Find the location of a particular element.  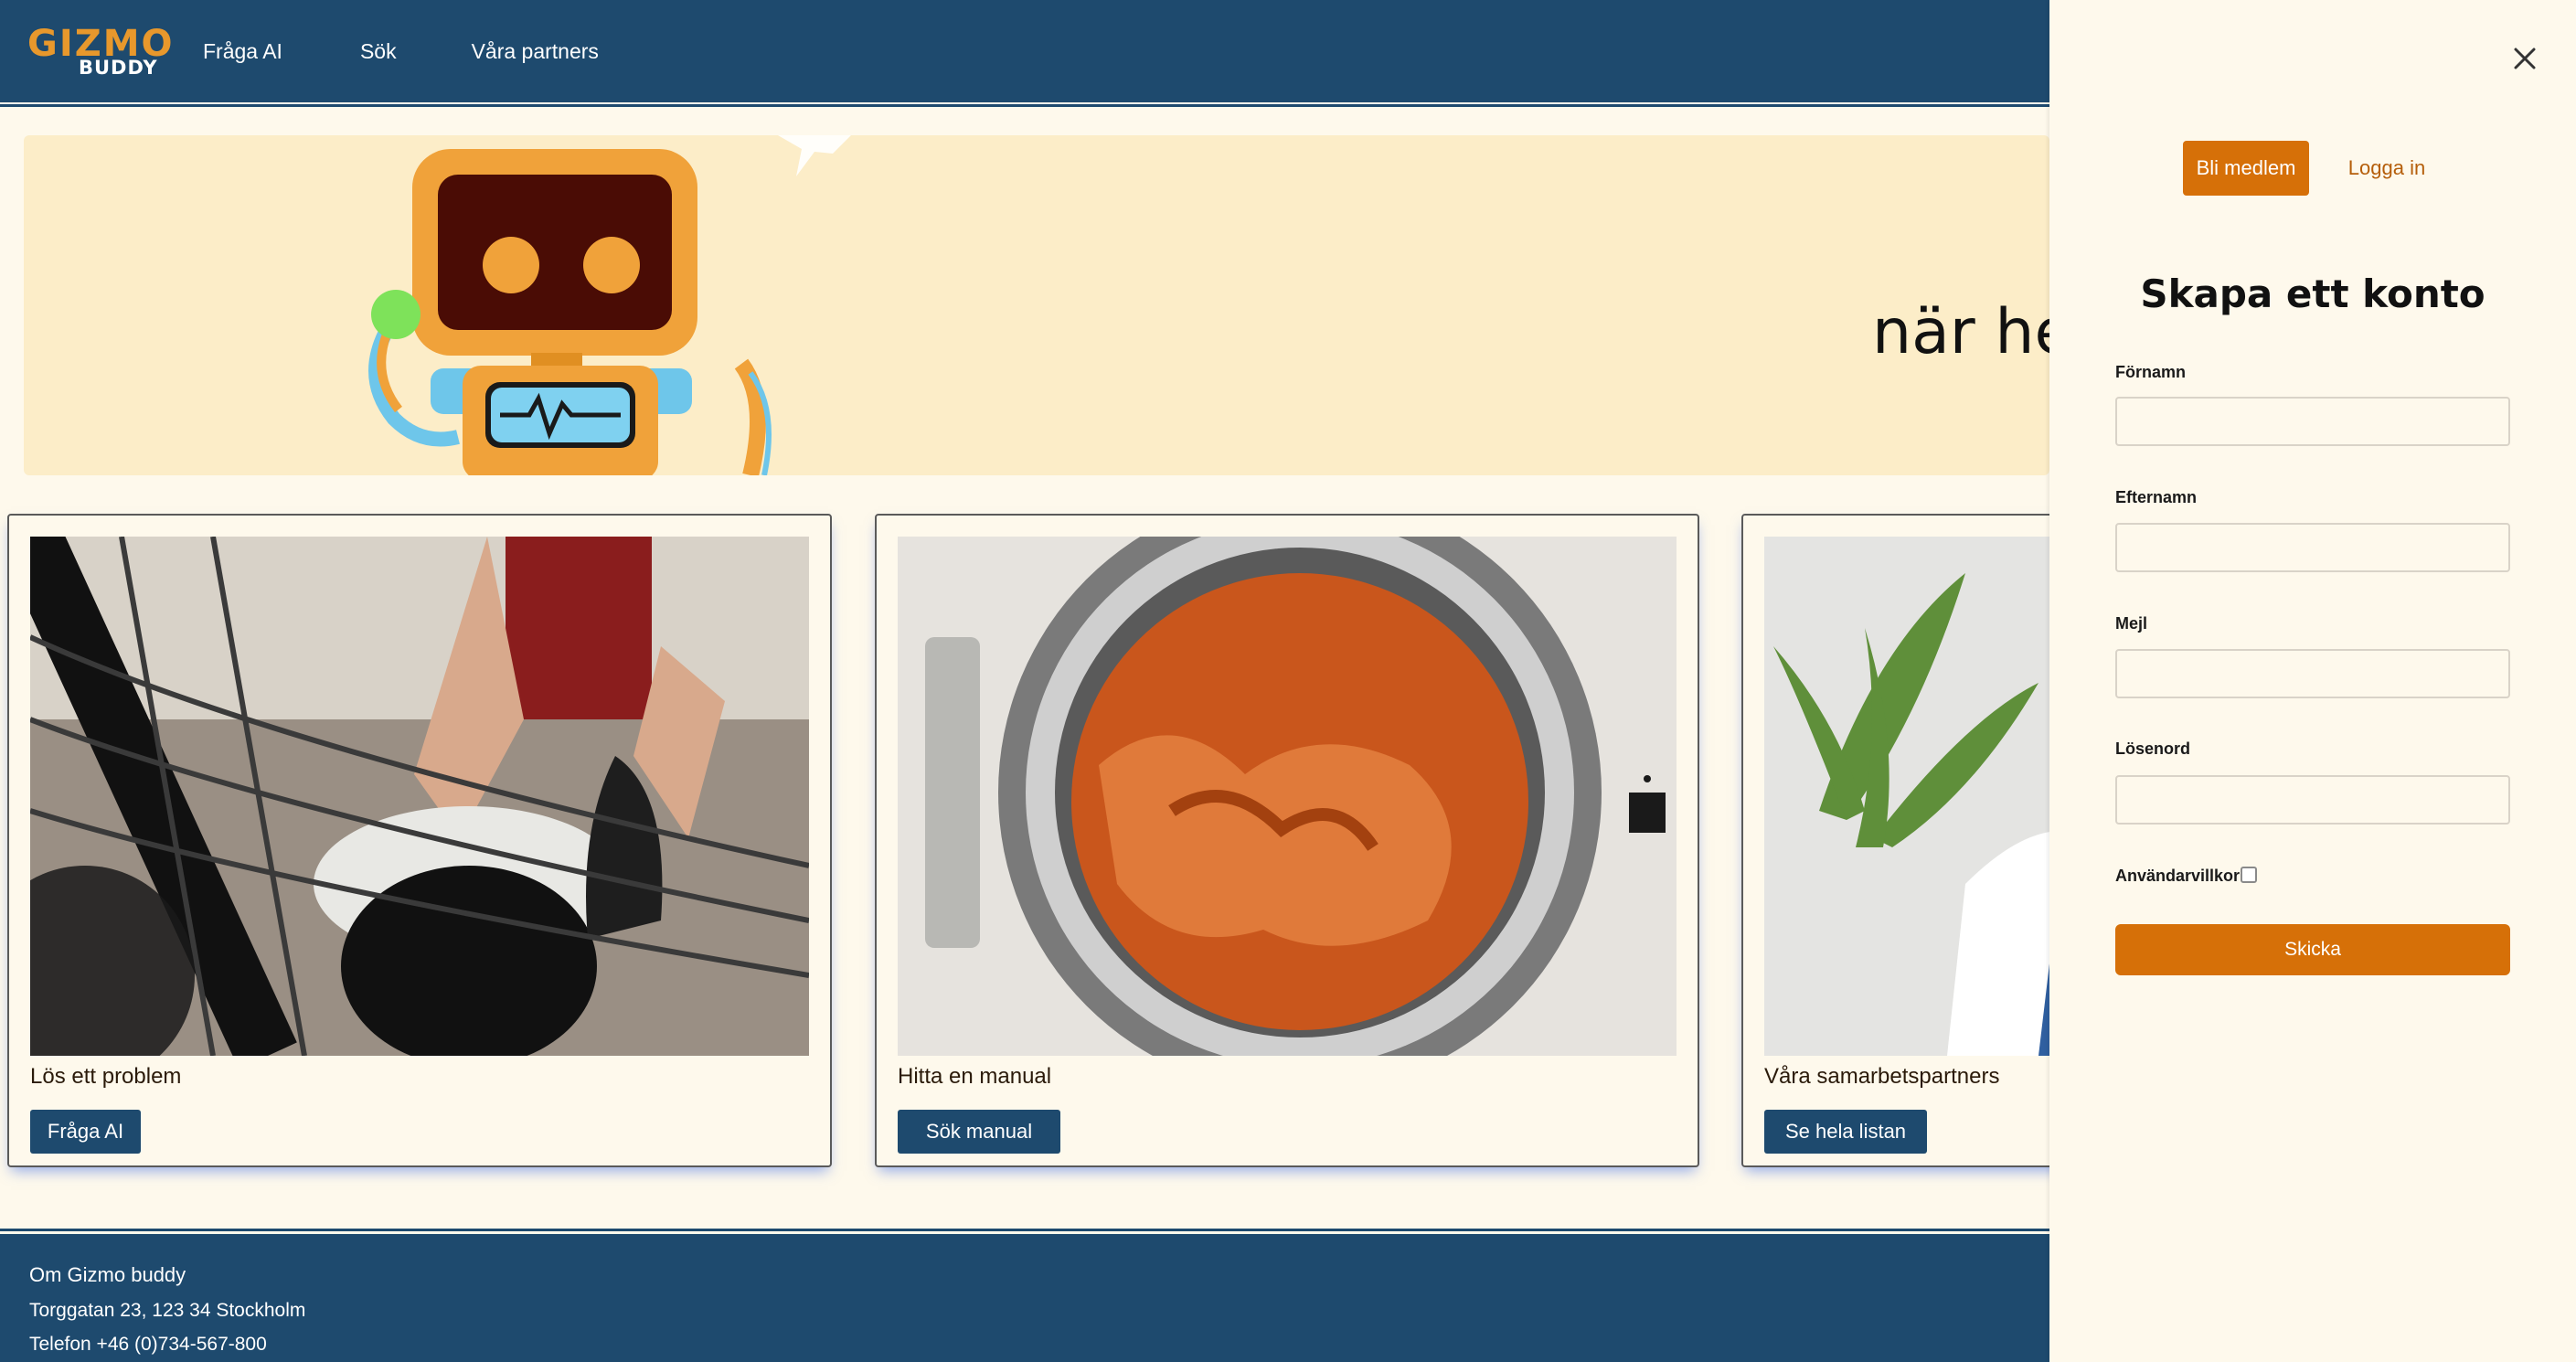

field-label-losenord: Lösenord is located at coordinates (2153, 749).